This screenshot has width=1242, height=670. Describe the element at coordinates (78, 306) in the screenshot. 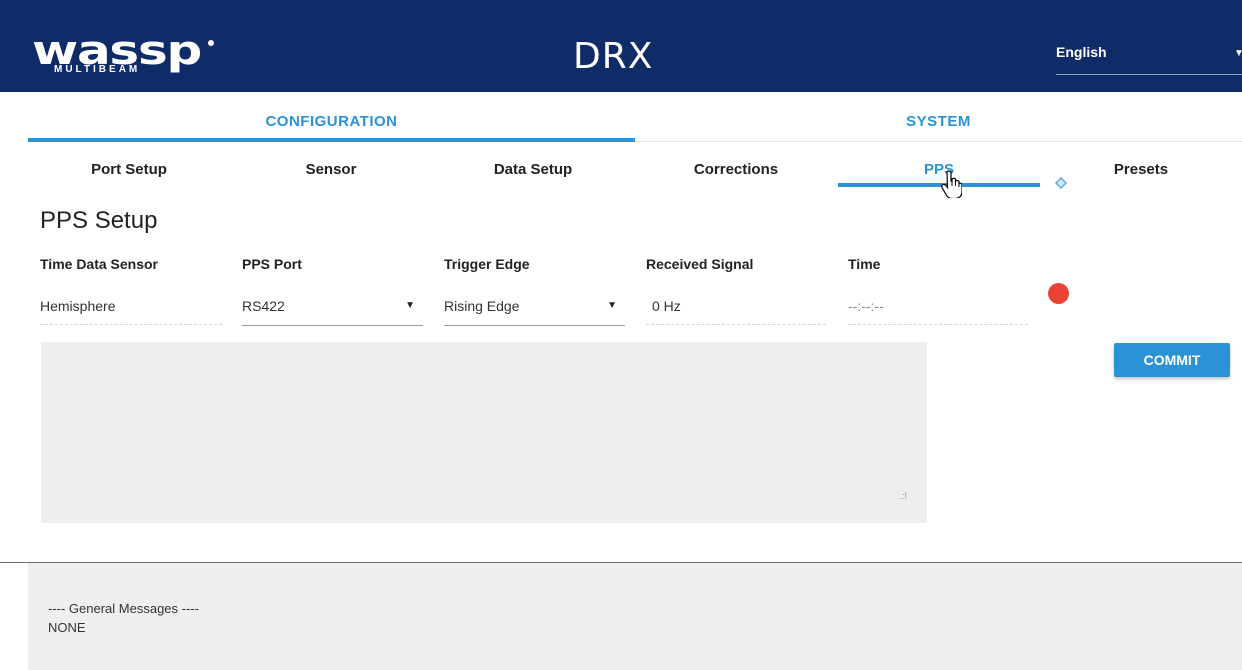

I see `time-data-sensor-value: Hemisphere` at that location.